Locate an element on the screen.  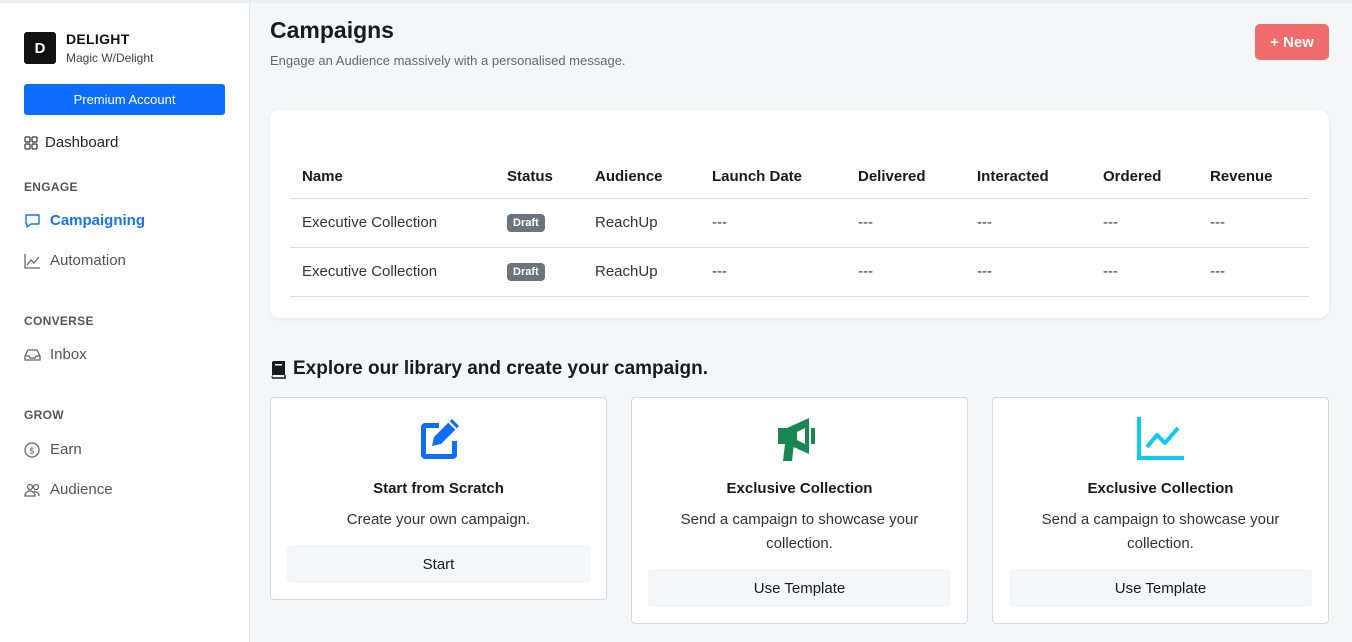
column-header-launch-date: Launch Date is located at coordinates (773, 177).